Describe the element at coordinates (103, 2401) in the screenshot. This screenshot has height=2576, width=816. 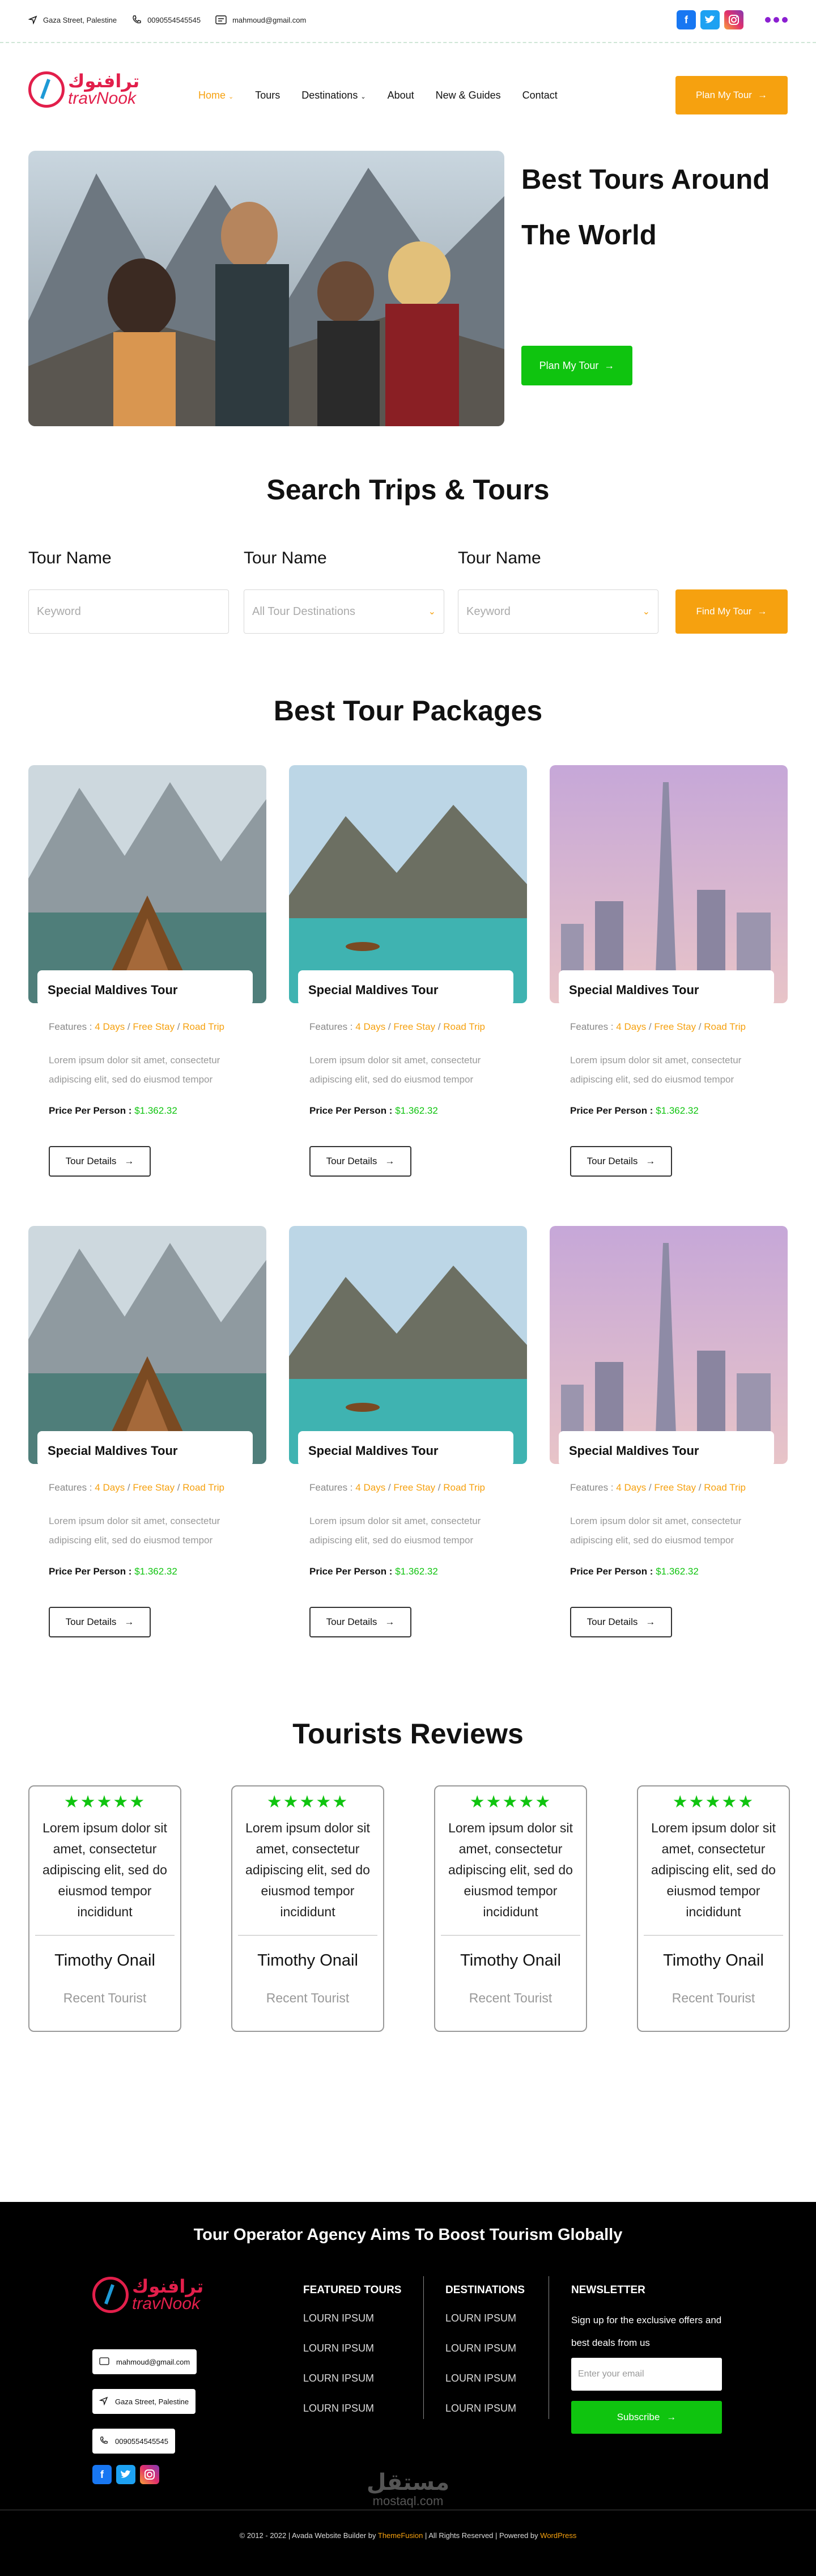
I see `location-icon` at that location.